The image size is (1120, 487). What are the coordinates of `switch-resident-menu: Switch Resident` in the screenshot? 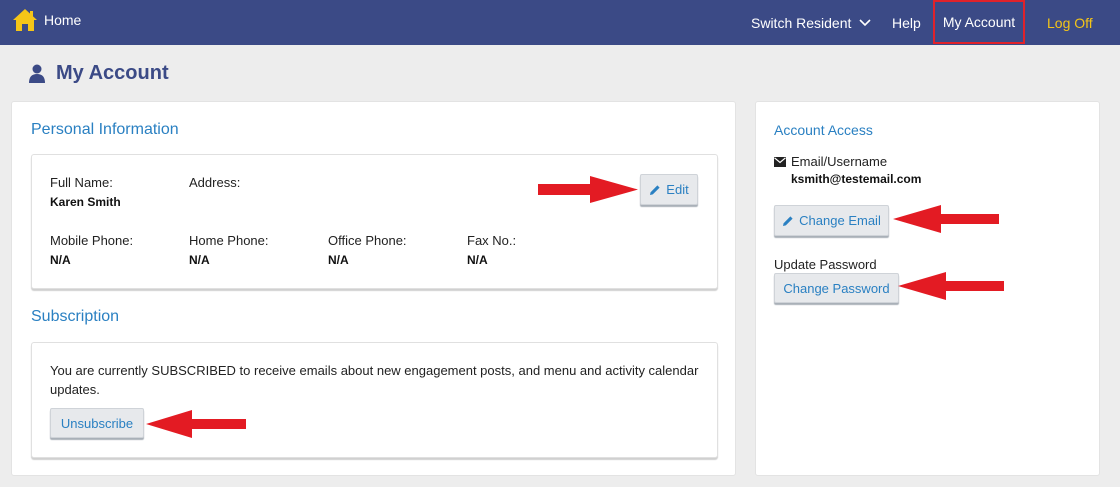 It's located at (811, 22).